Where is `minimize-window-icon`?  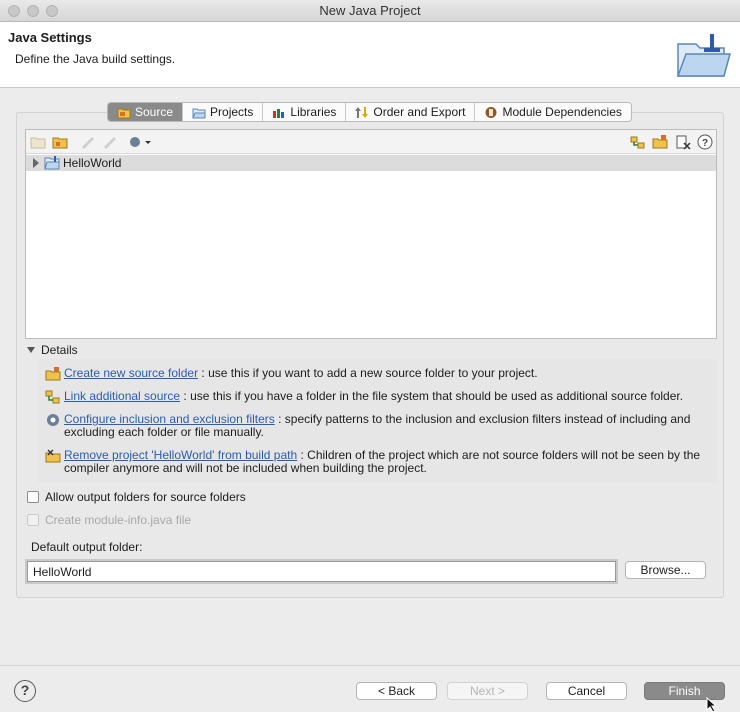 minimize-window-icon is located at coordinates (33, 11).